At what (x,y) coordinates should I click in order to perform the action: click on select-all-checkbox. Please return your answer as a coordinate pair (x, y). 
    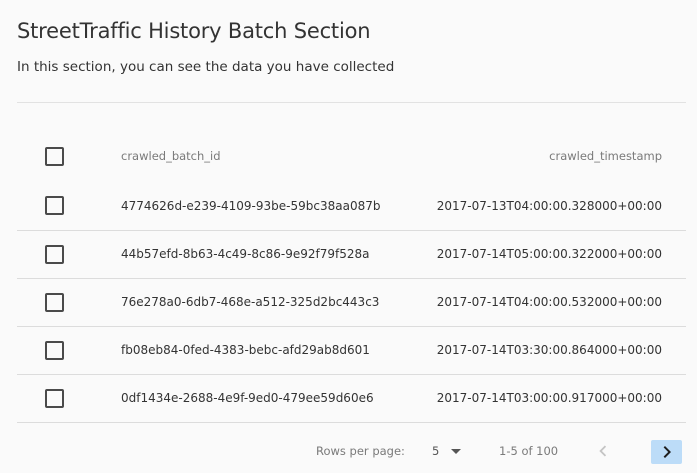
    Looking at the image, I should click on (54, 156).